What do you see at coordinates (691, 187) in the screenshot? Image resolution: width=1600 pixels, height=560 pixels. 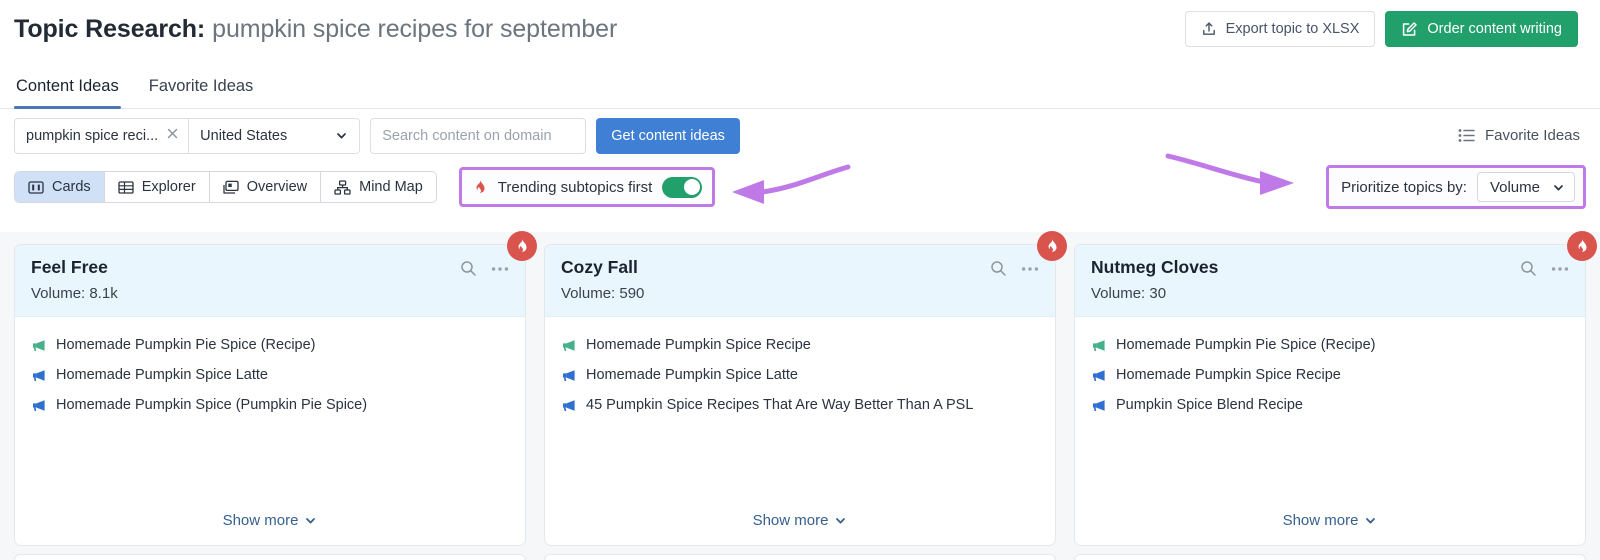 I see `toggle-knob` at bounding box center [691, 187].